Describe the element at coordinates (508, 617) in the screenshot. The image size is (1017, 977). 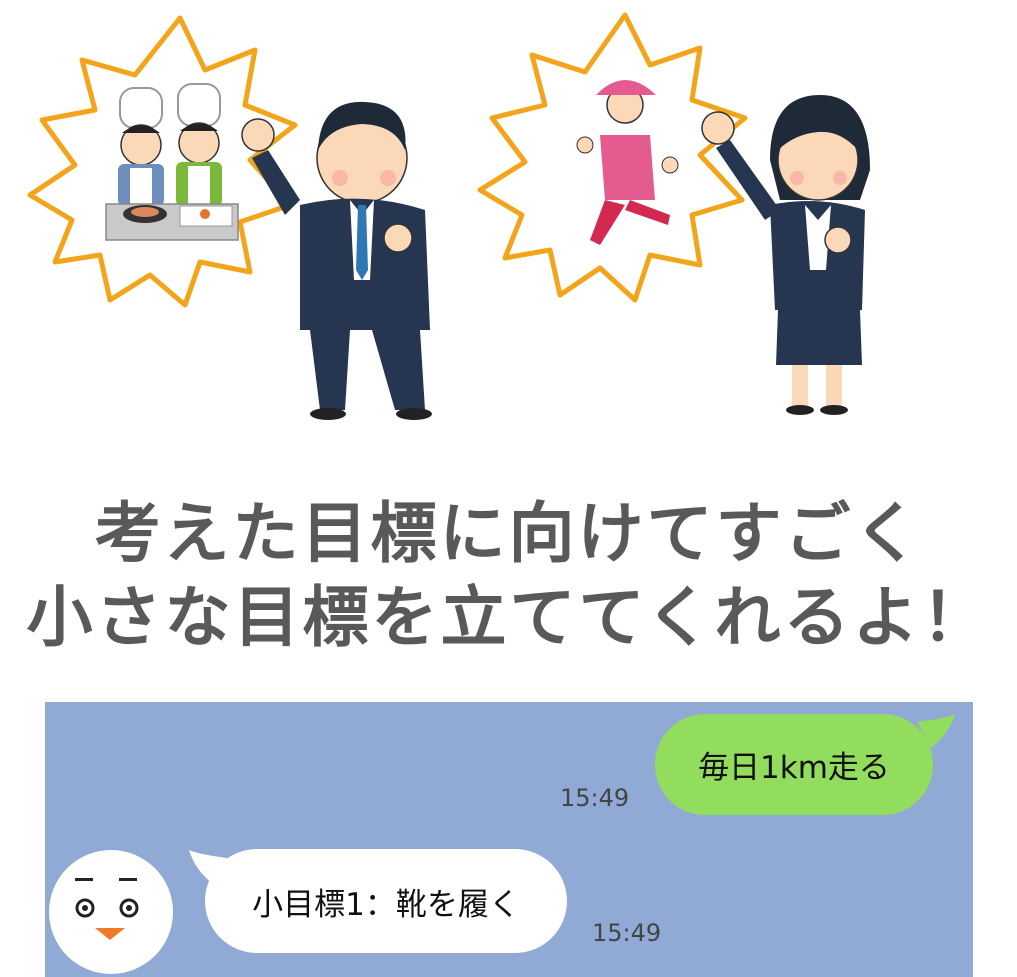
I see `headline-line-2: 小さな目標を立ててくれるよ！` at that location.